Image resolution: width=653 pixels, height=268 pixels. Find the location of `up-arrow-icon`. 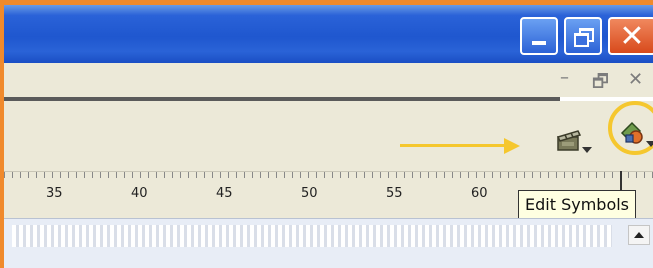

up-arrow-icon is located at coordinates (639, 235).